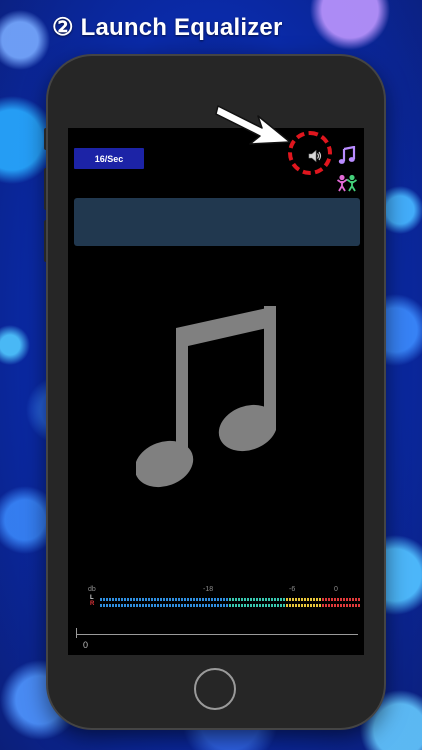 This screenshot has height=750, width=422. Describe the element at coordinates (215, 689) in the screenshot. I see `home-button` at that location.